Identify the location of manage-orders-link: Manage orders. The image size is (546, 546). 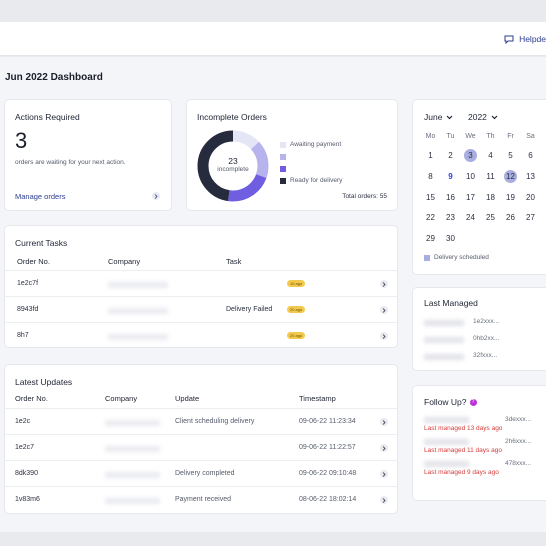
(40, 196).